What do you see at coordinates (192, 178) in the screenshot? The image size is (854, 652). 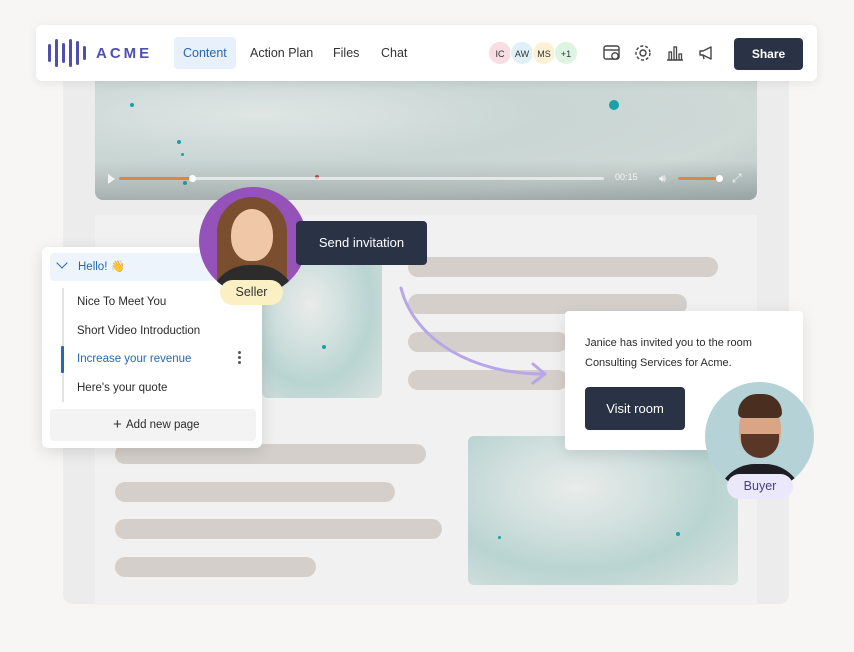 I see `video-progress-knob` at bounding box center [192, 178].